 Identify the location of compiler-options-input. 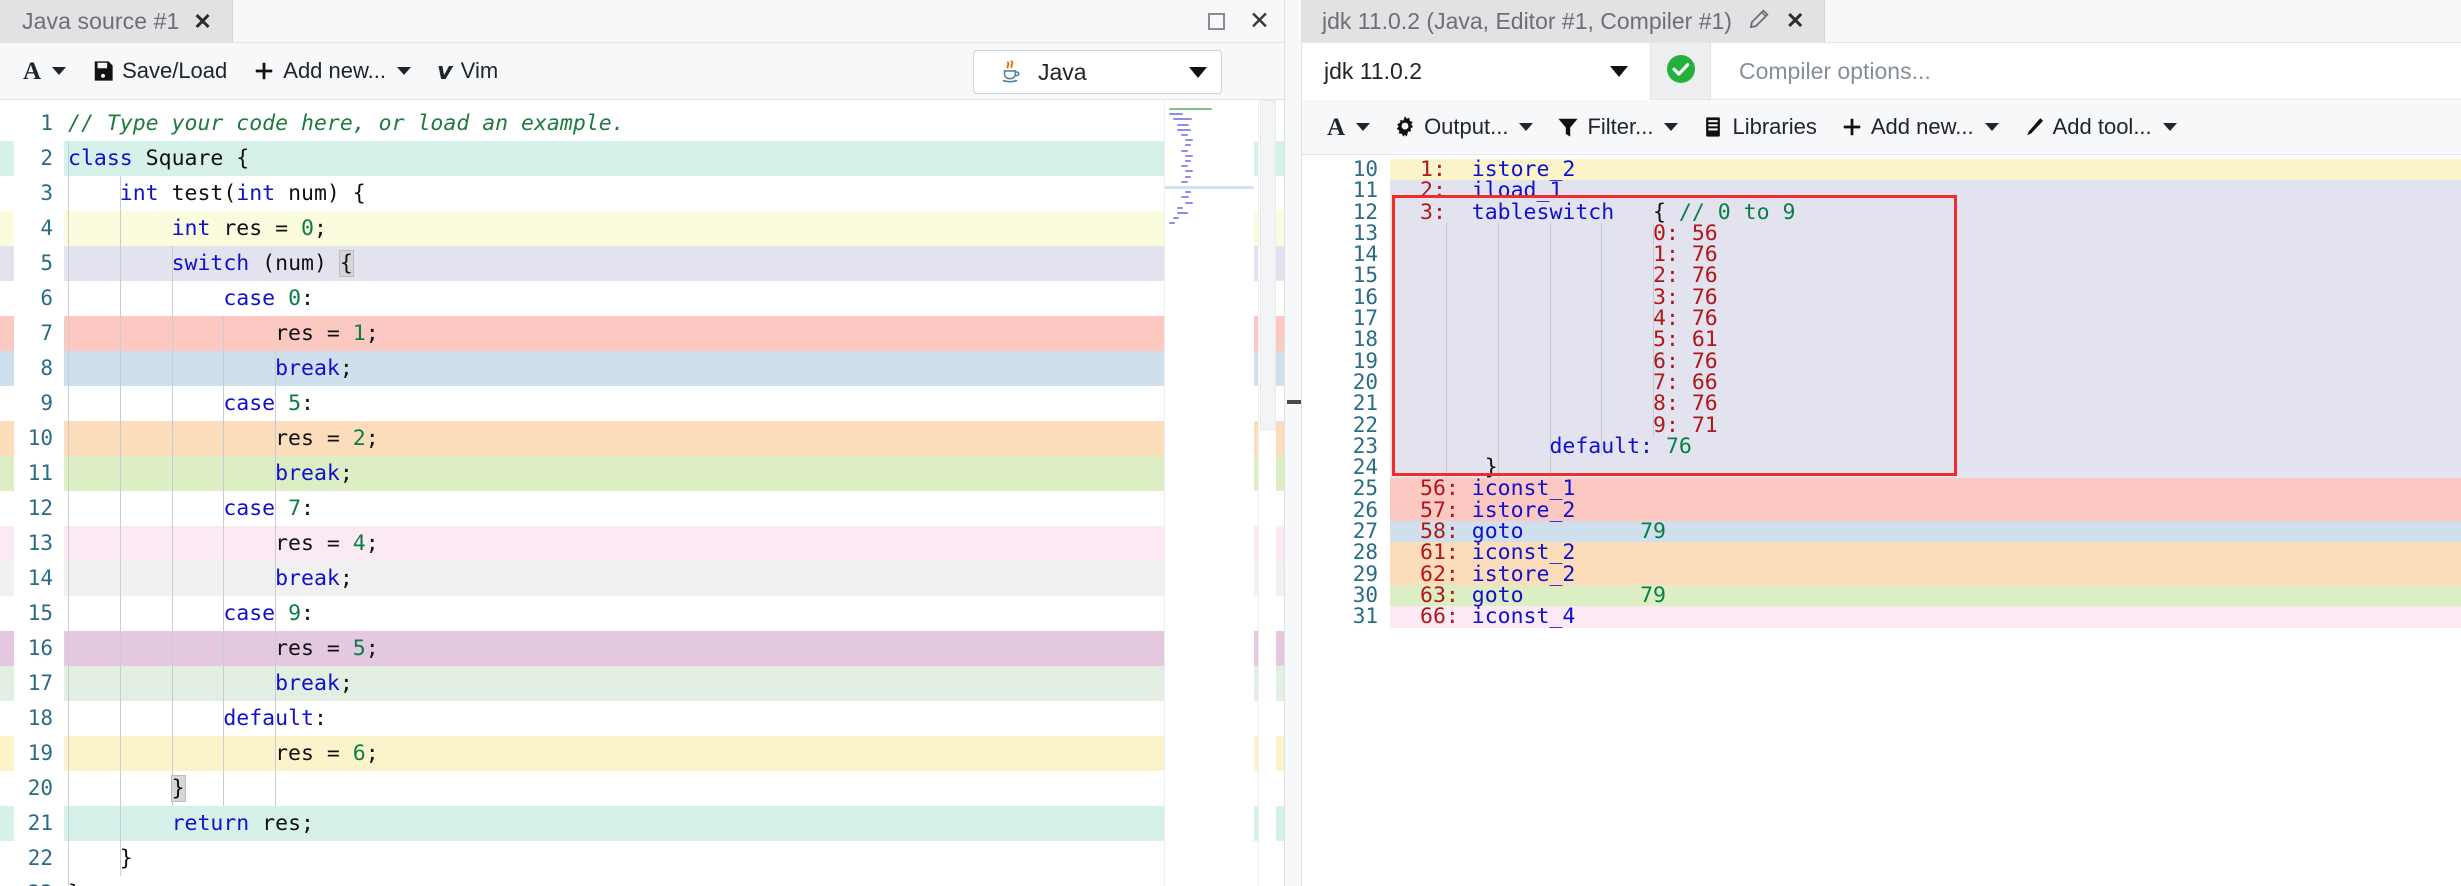
(2100, 71).